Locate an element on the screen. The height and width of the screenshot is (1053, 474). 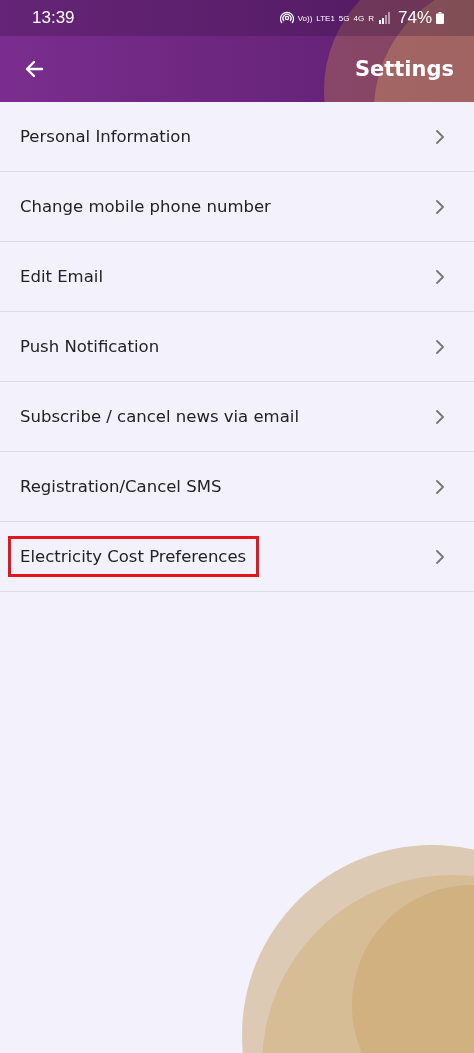
item-label: Push Notification is located at coordinates (90, 347).